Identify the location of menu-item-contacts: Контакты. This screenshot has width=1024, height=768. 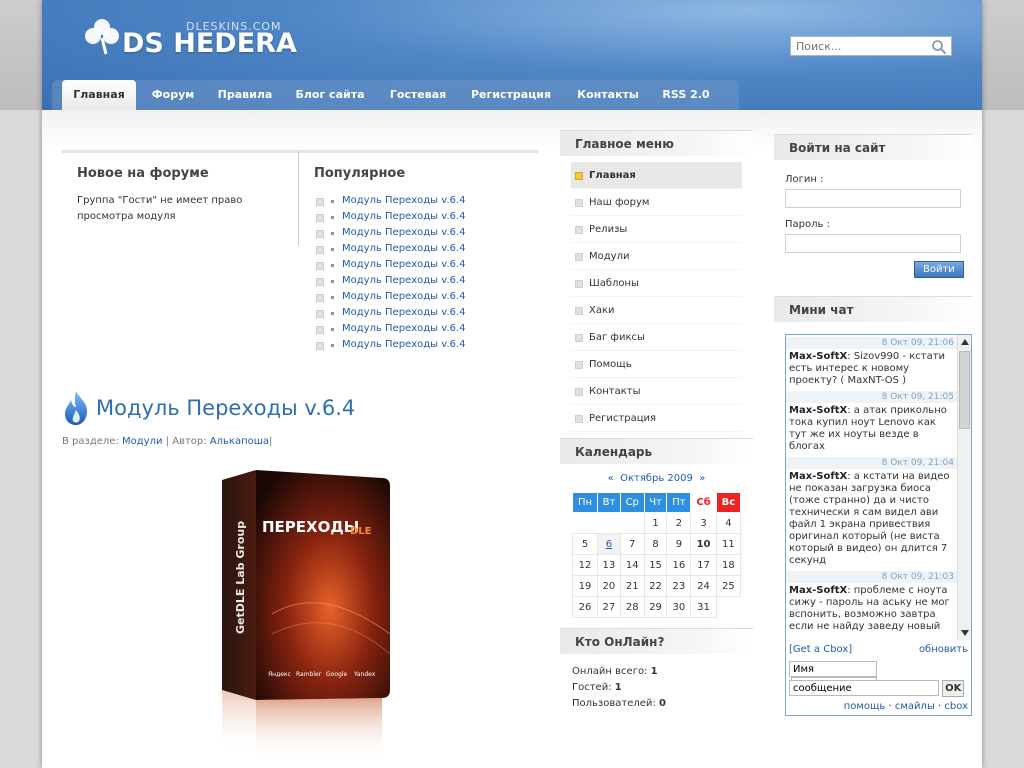
(656, 391).